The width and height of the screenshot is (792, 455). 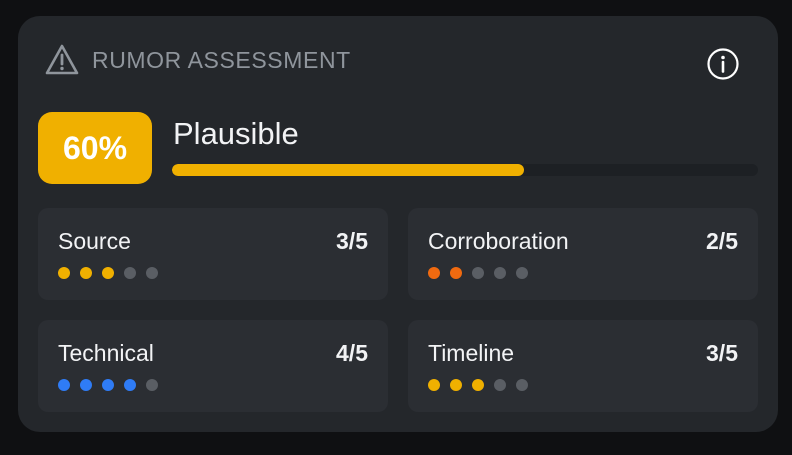 What do you see at coordinates (213, 254) in the screenshot?
I see `metric-tile-source: Source 3/5` at bounding box center [213, 254].